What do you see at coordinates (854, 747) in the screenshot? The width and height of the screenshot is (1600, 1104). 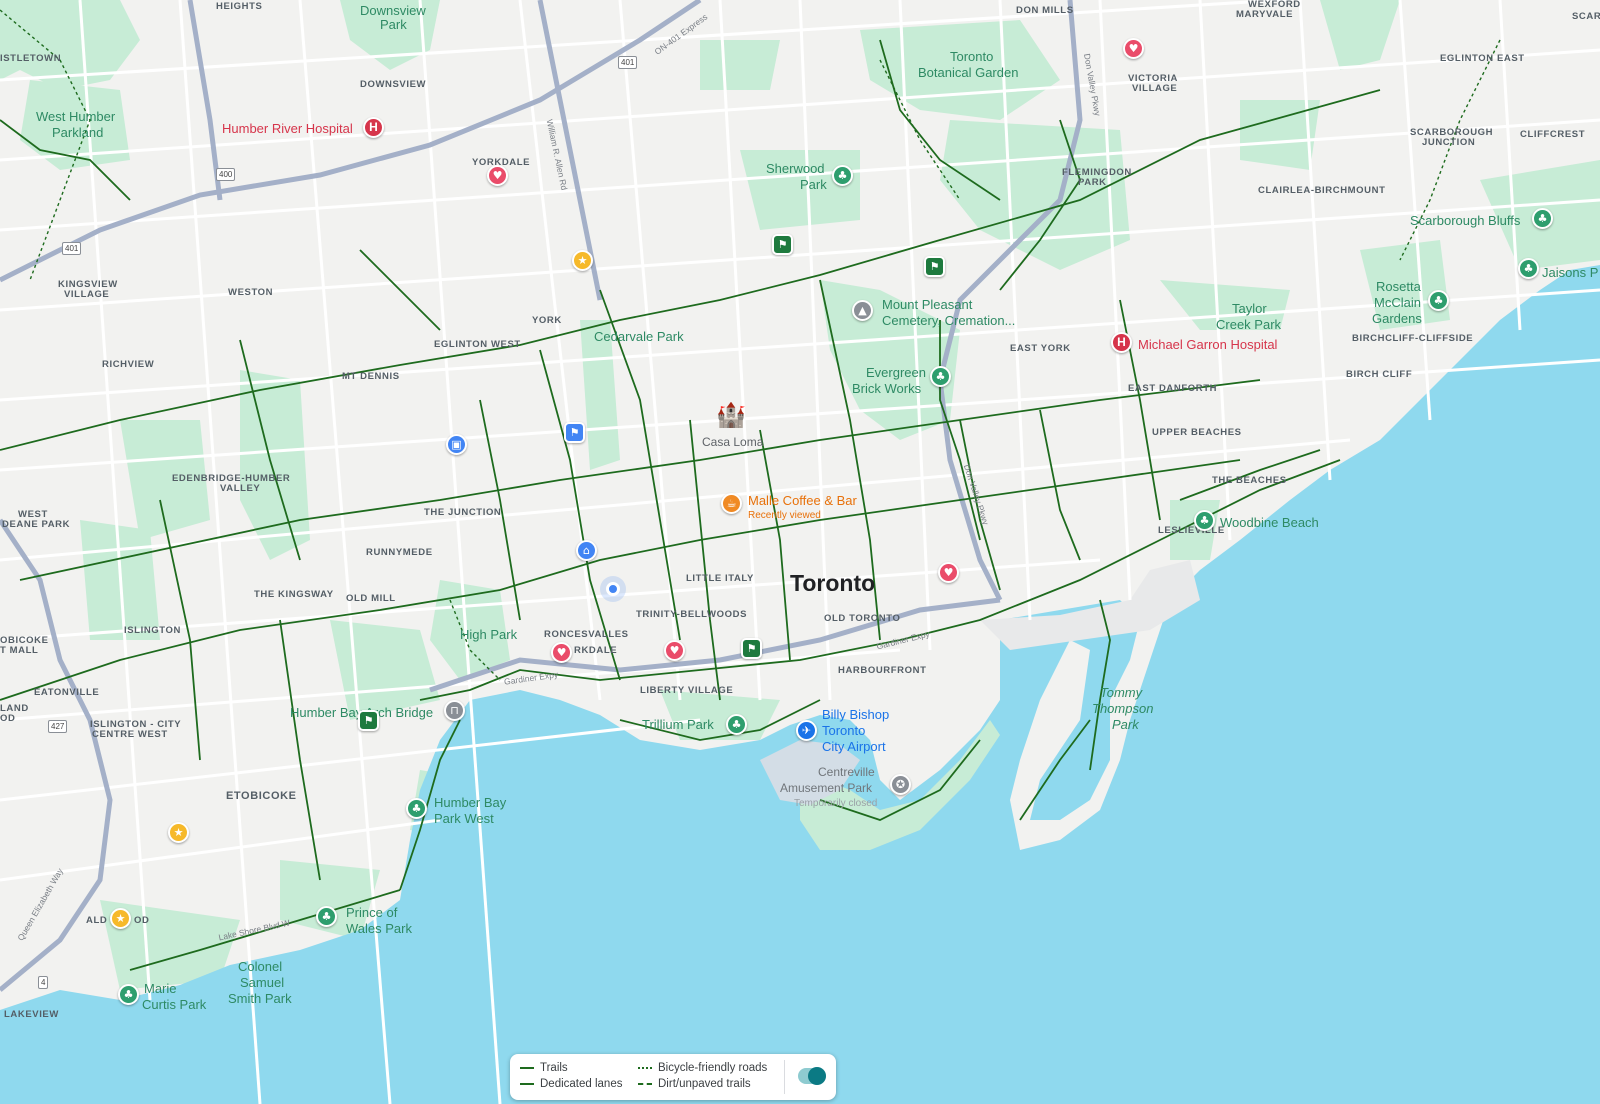 I see `airport-line3: City Airport` at bounding box center [854, 747].